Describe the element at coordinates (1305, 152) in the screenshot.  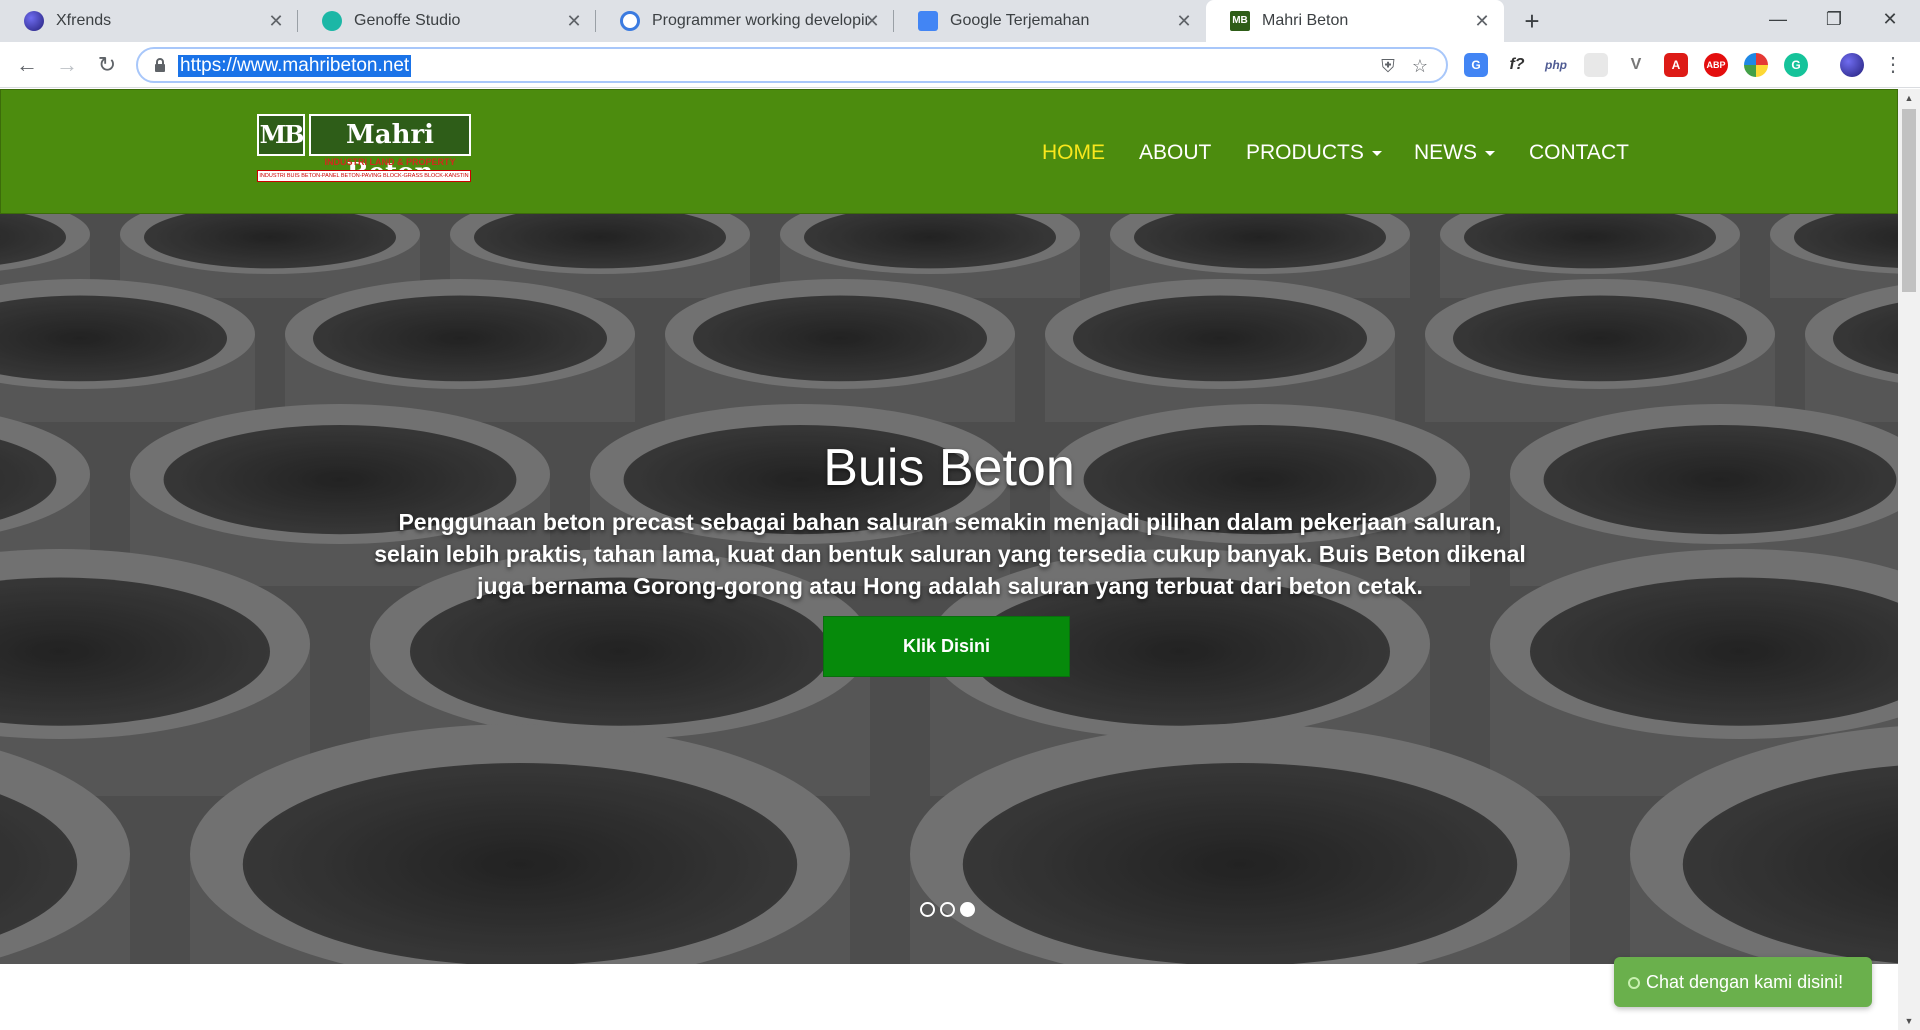
I see `nav-products-label: PRODUCTS` at that location.